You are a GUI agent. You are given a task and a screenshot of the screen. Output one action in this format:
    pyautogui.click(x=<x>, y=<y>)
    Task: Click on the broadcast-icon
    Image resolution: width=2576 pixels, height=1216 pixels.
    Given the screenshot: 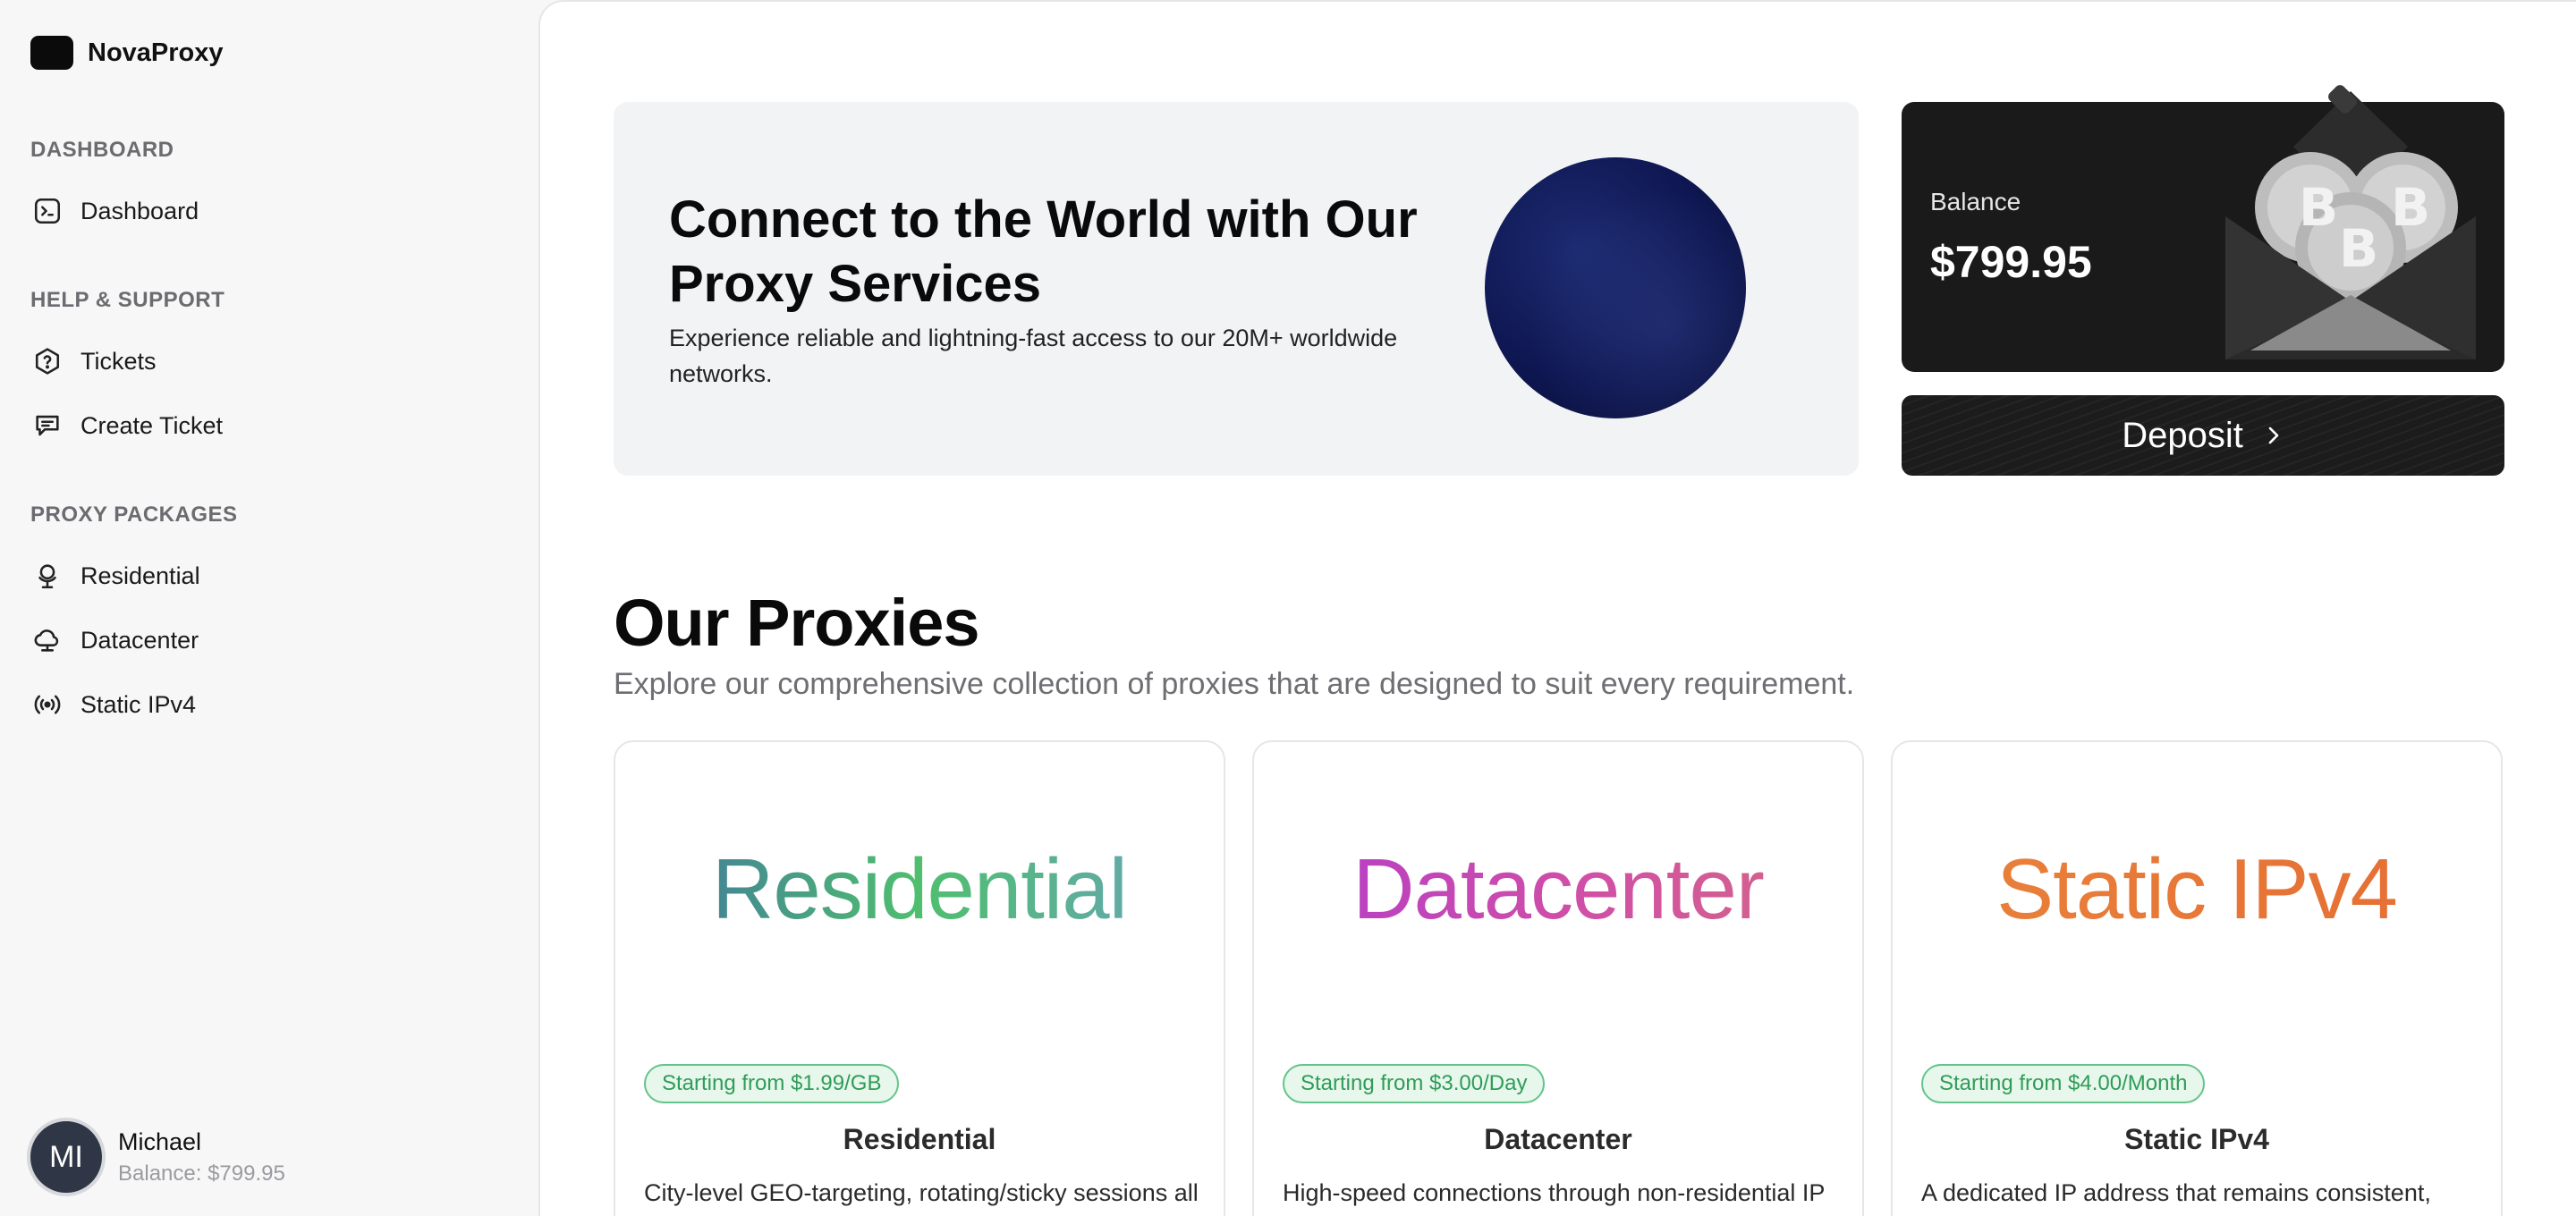 What is the action you would take?
    pyautogui.click(x=47, y=705)
    